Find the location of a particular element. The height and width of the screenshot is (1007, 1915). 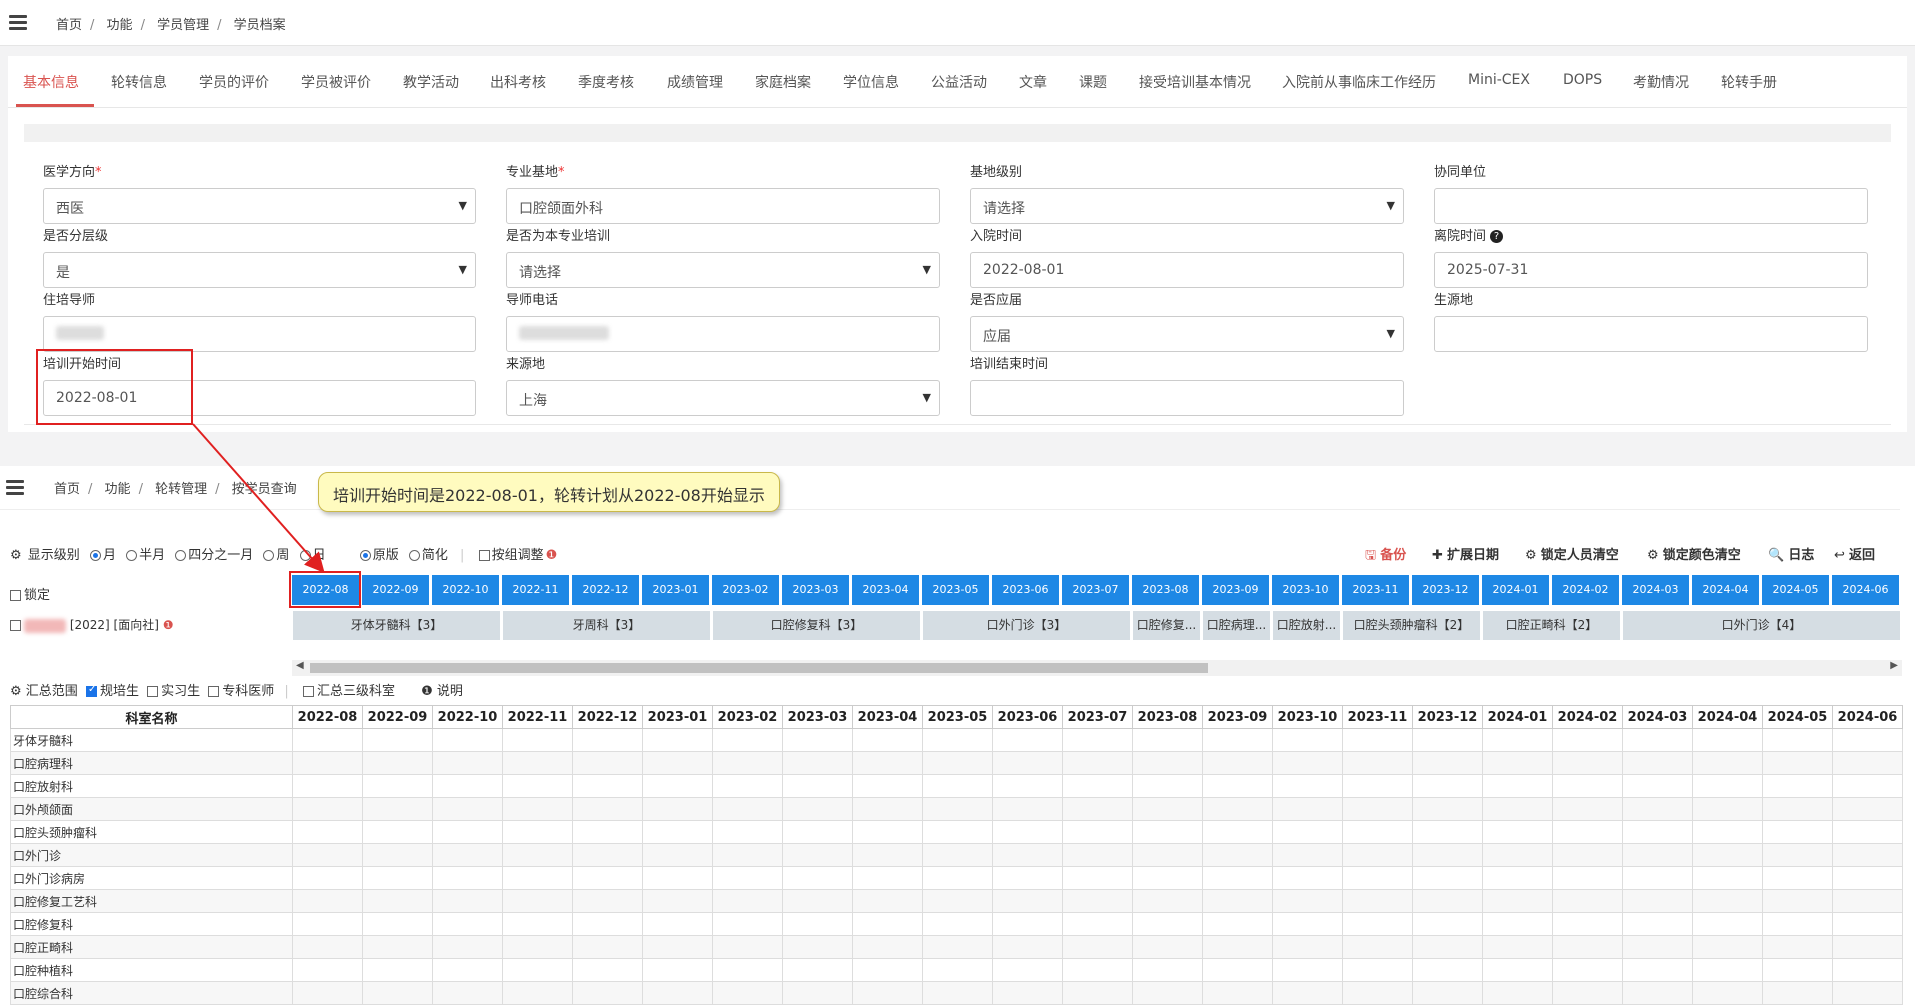

month-cell: 2024-03 is located at coordinates (1655, 590).